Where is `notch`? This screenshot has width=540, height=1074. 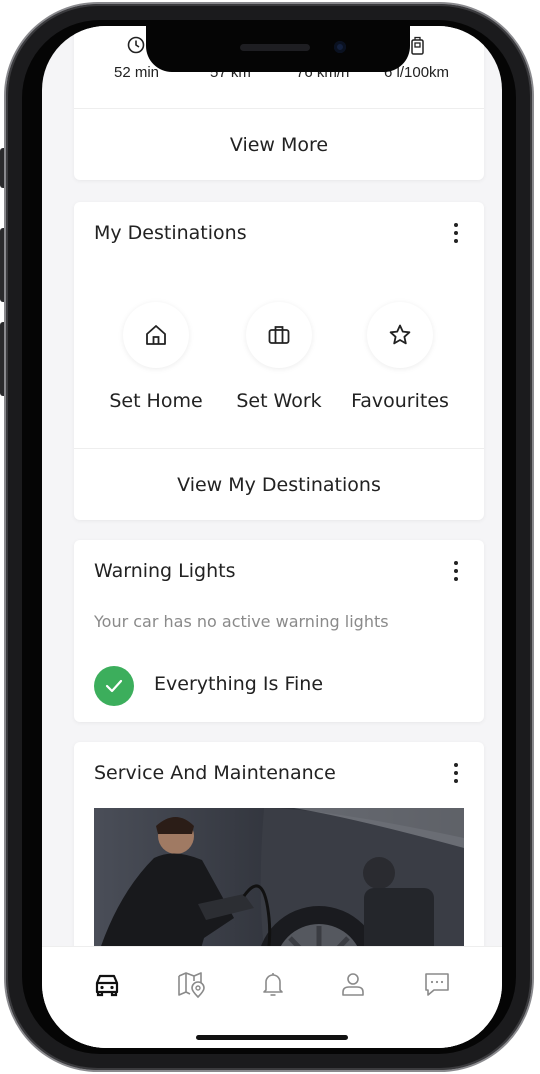
notch is located at coordinates (278, 49).